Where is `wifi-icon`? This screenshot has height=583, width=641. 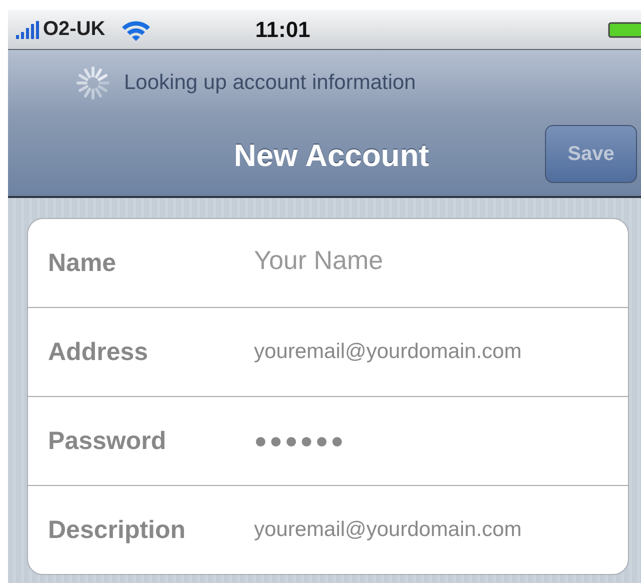 wifi-icon is located at coordinates (136, 29).